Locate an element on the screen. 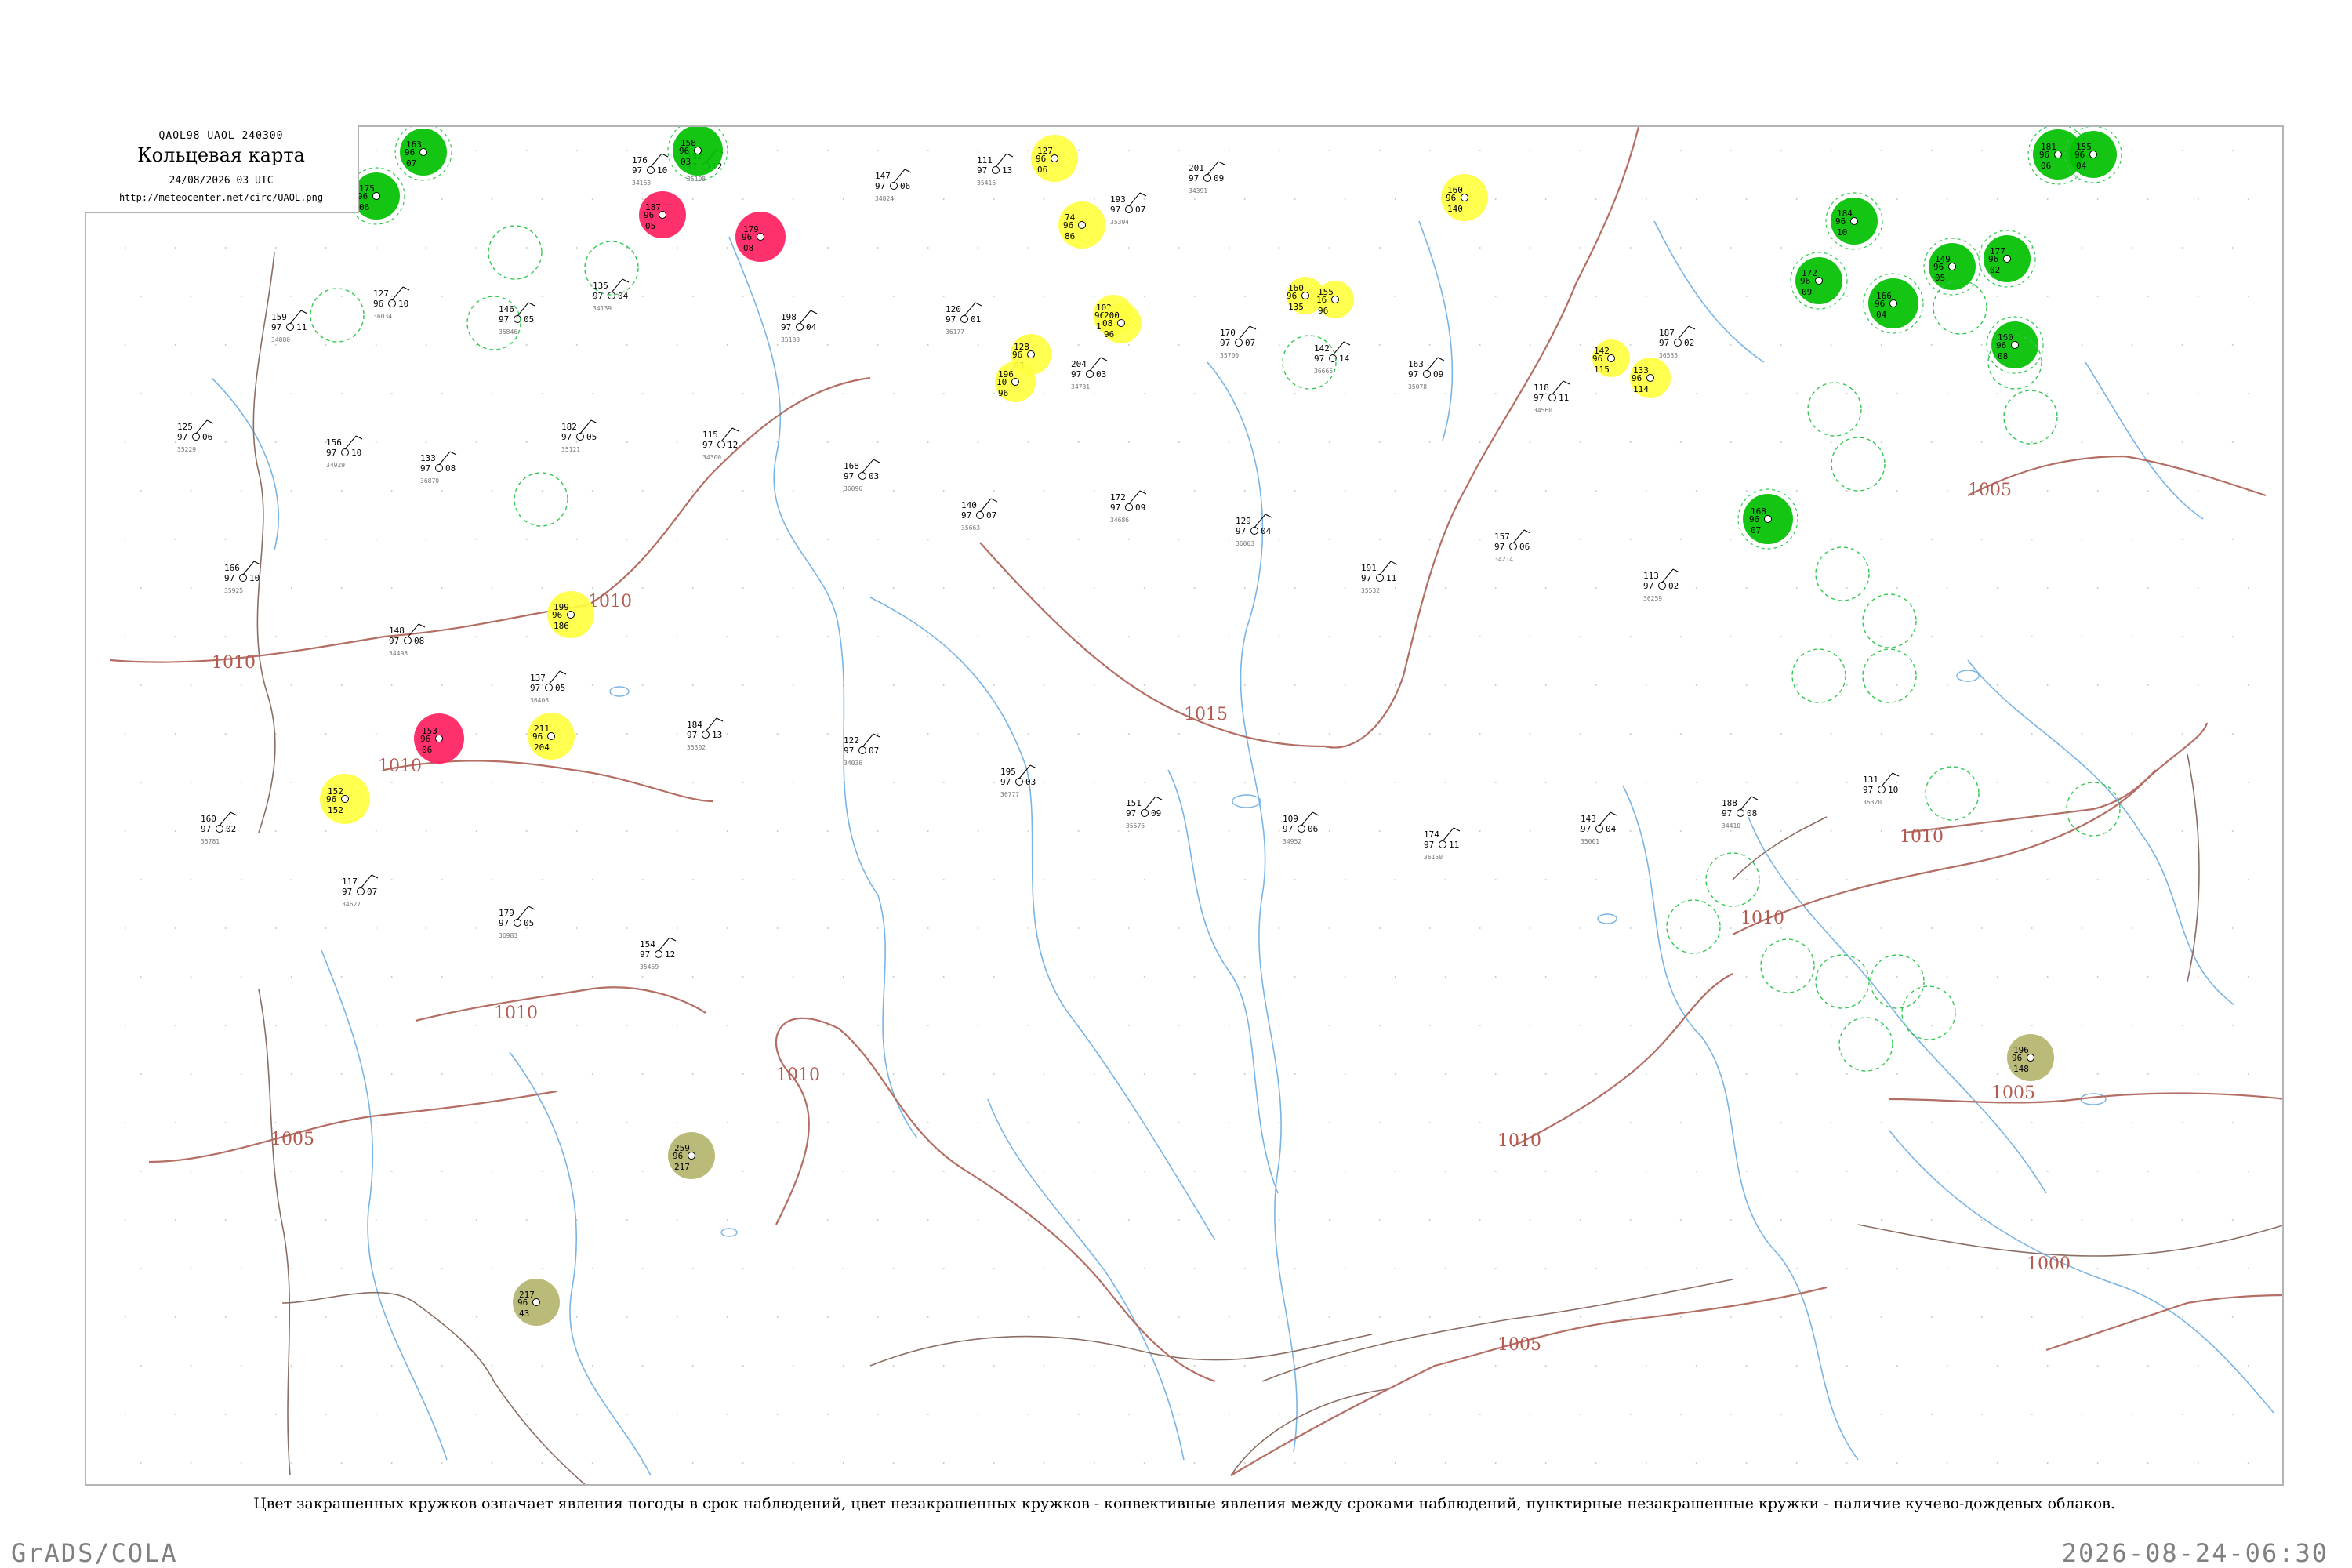  cb-ring is located at coordinates (1928, 1012).